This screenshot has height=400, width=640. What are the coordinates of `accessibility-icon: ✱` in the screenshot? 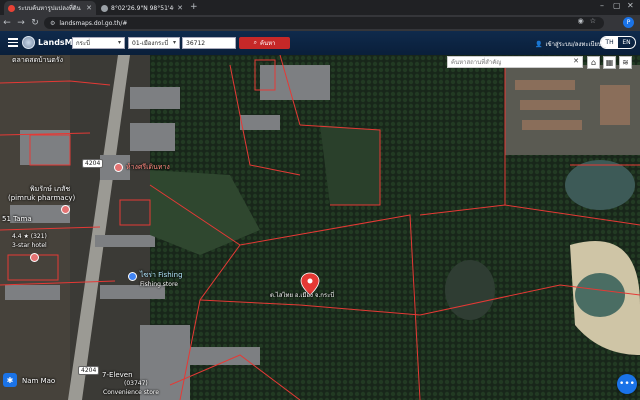 It's located at (10, 380).